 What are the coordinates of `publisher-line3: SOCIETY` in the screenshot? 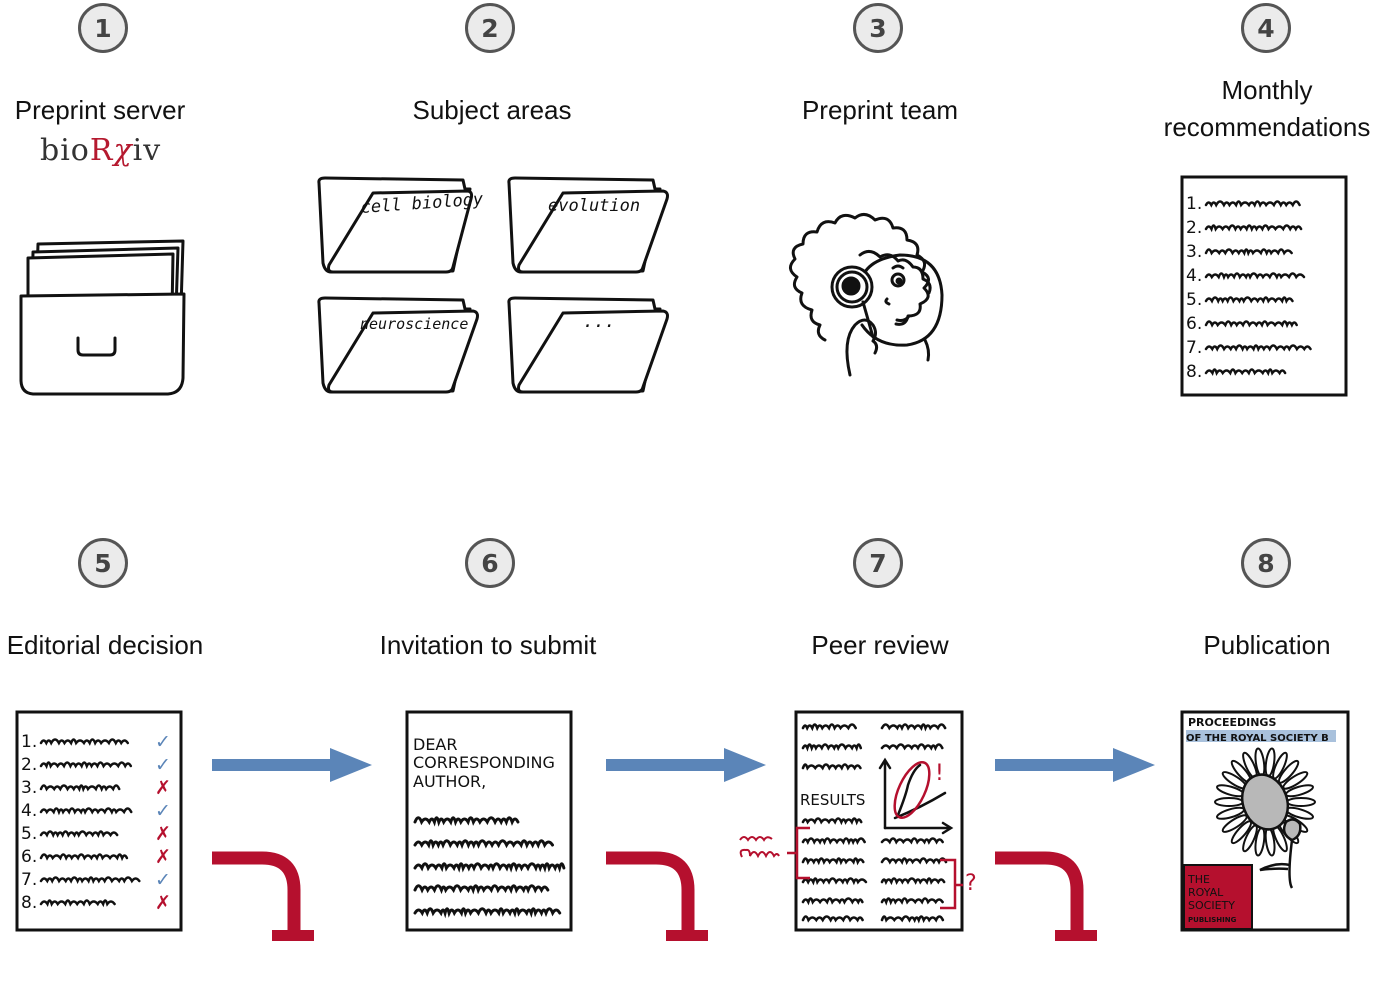 It's located at (1211, 905).